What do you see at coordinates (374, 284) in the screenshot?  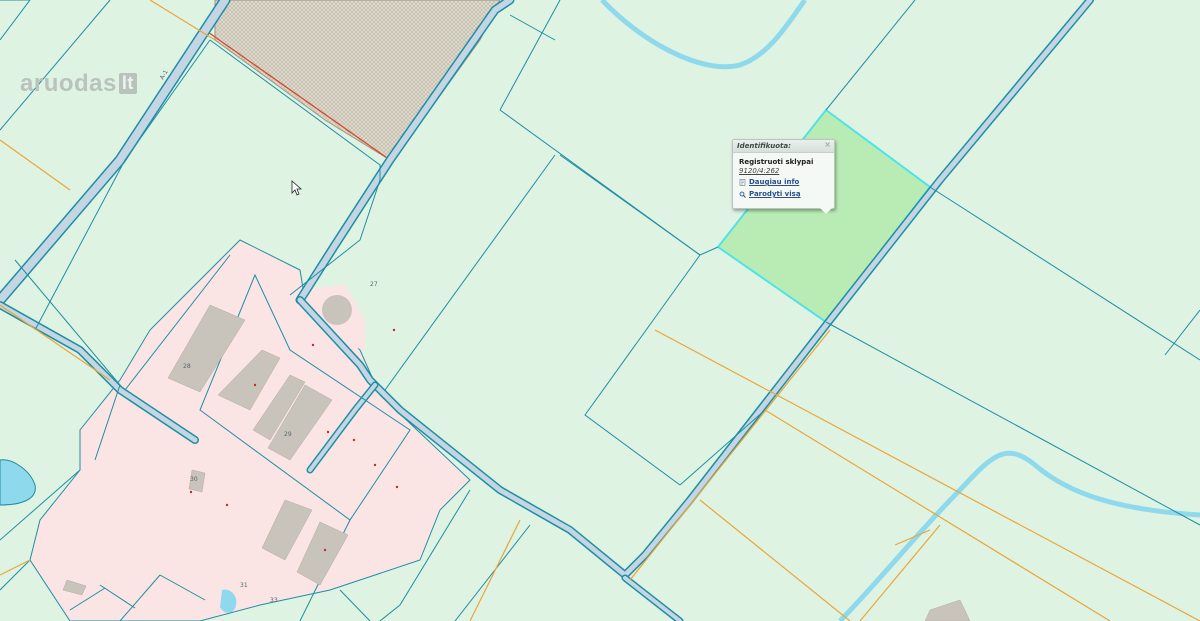 I see `lot-number: 27` at bounding box center [374, 284].